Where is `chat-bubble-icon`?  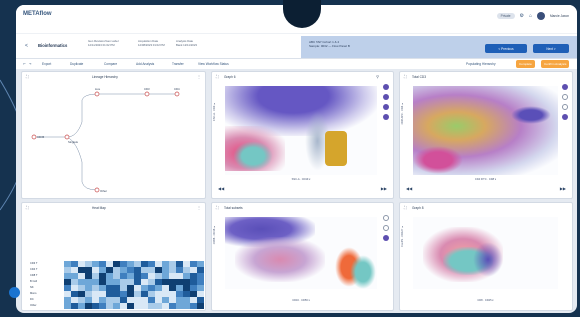 chat-bubble-icon is located at coordinates (14, 292).